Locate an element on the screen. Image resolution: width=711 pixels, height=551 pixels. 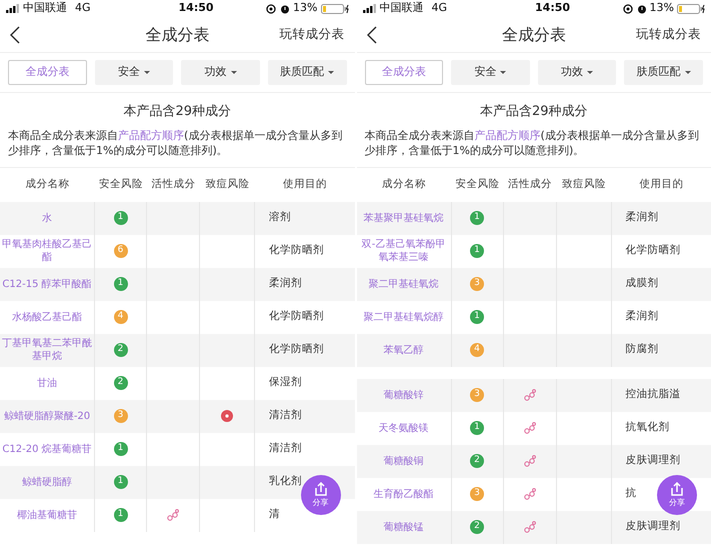
usage-purpose: 成膜剂 is located at coordinates (642, 284).